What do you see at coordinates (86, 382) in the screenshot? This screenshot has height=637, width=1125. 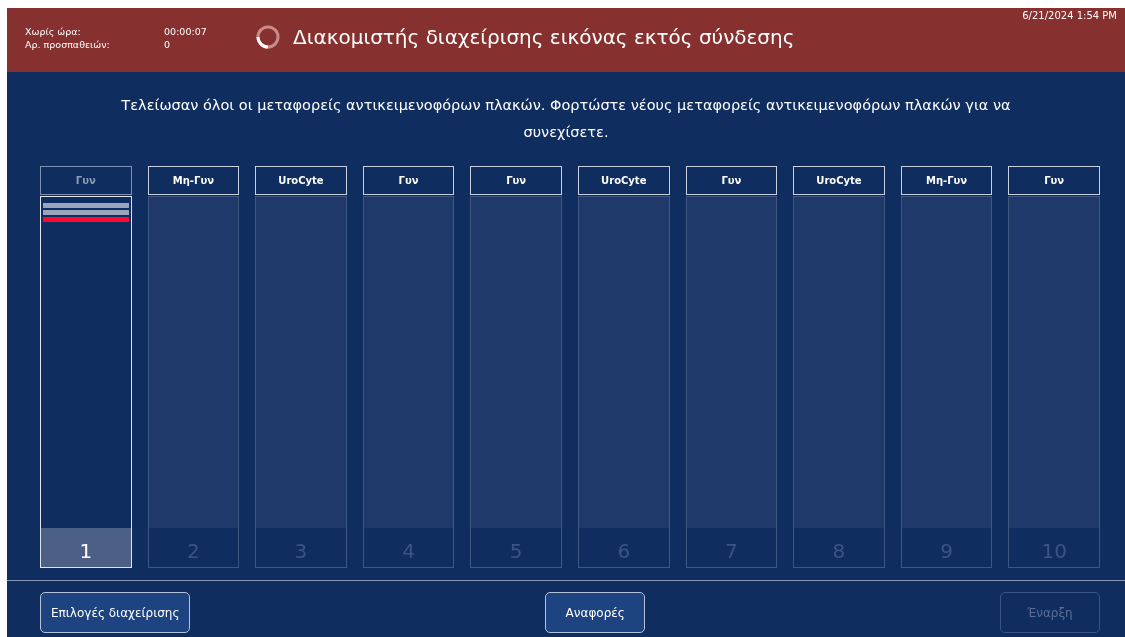 I see `carrier-slot: 1` at bounding box center [86, 382].